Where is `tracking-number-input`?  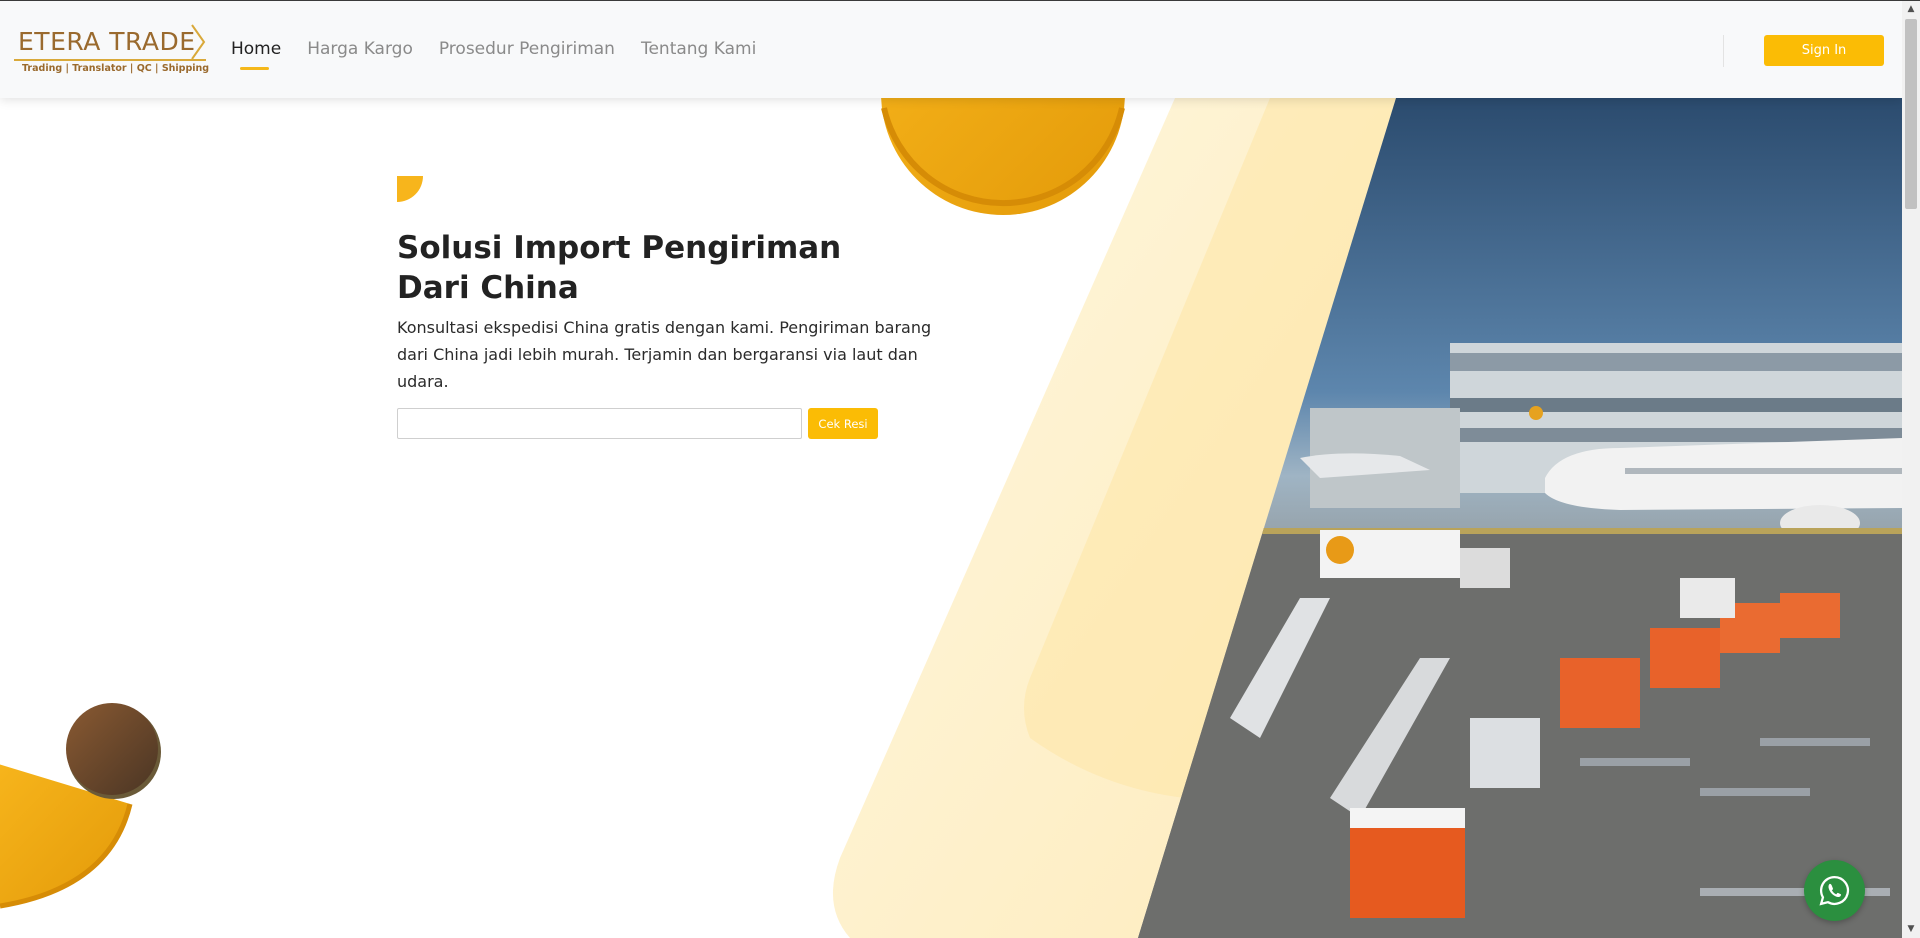
tracking-number-input is located at coordinates (599, 423).